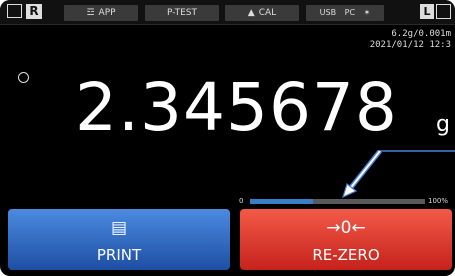  Describe the element at coordinates (107, 13) in the screenshot. I see `app-label: APP` at that location.